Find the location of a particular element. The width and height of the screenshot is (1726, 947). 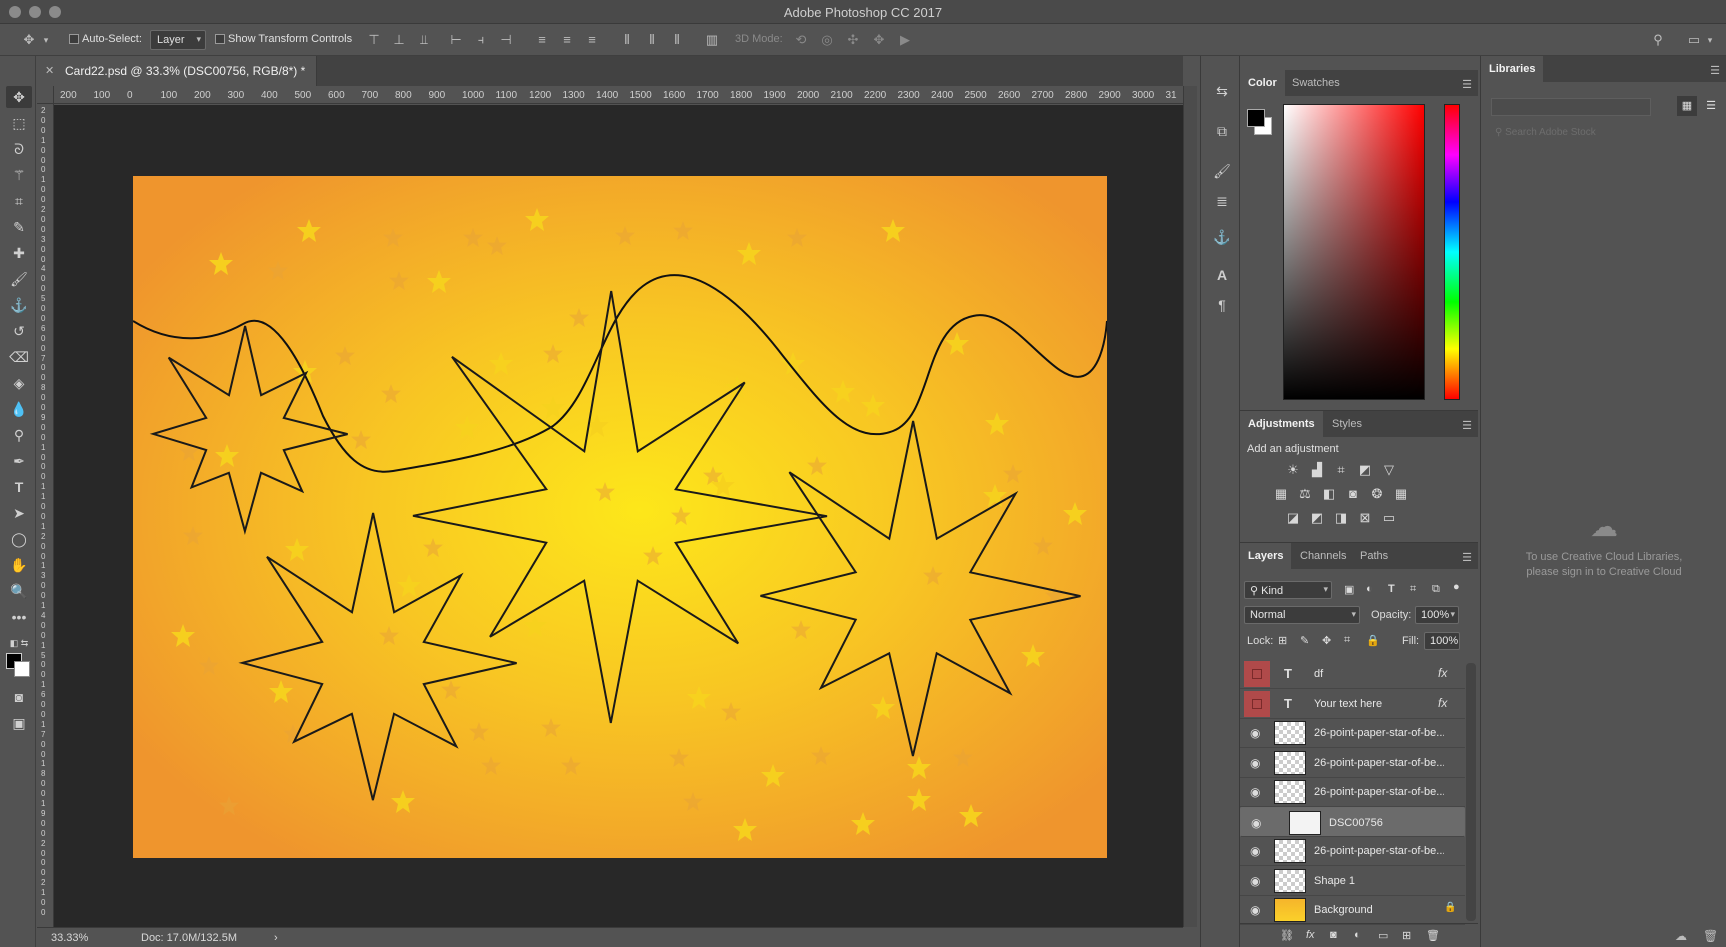

3d-roll-icon: ◎ is located at coordinates (827, 40).